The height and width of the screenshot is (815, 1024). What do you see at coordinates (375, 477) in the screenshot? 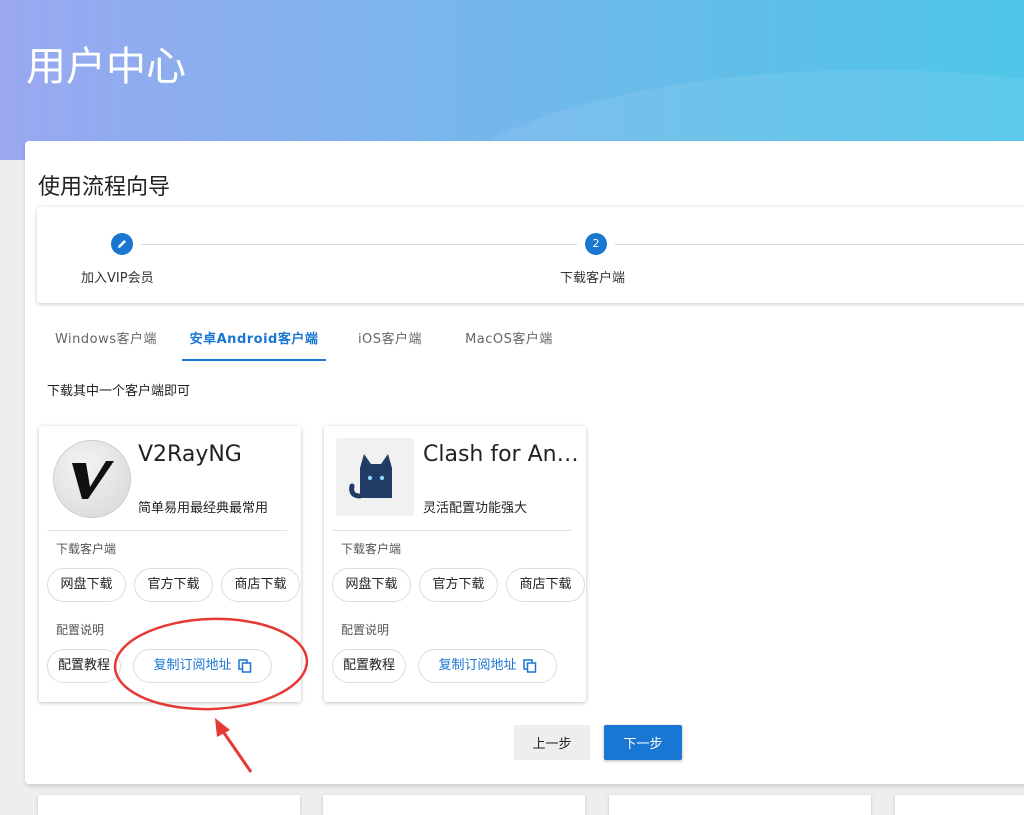
I see `clash-cat-icon` at bounding box center [375, 477].